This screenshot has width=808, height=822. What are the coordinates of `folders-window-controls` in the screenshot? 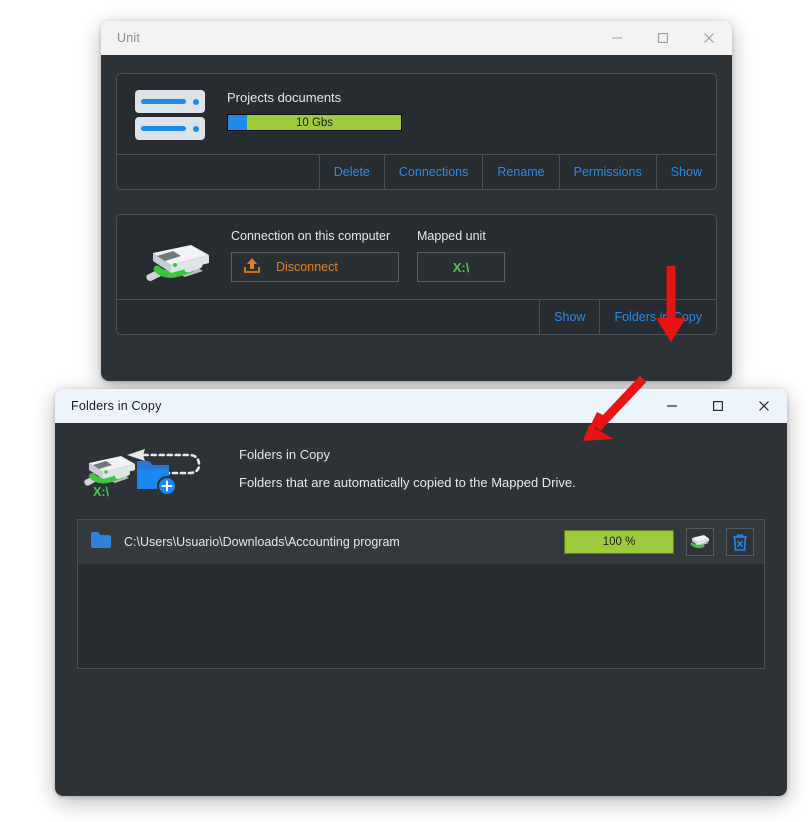 It's located at (718, 406).